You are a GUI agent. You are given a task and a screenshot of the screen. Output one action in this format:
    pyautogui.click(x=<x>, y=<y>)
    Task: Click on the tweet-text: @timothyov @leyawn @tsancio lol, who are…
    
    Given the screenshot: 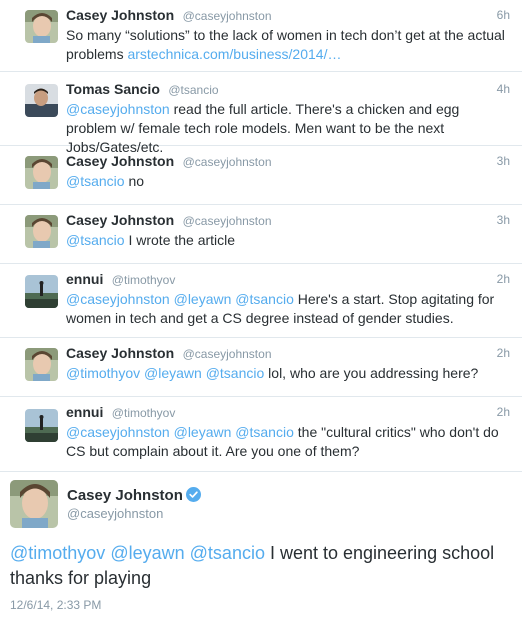 What is the action you would take?
    pyautogui.click(x=288, y=373)
    